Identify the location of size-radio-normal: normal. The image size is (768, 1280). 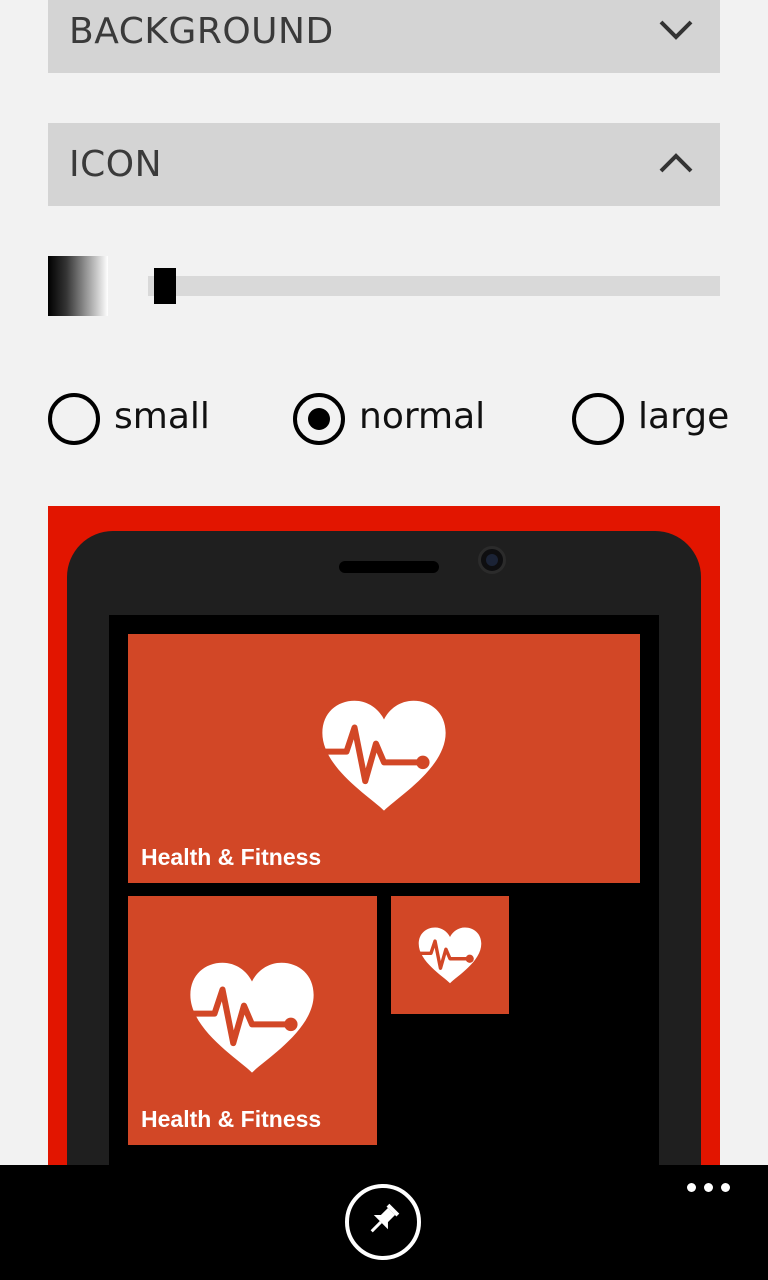
(389, 419).